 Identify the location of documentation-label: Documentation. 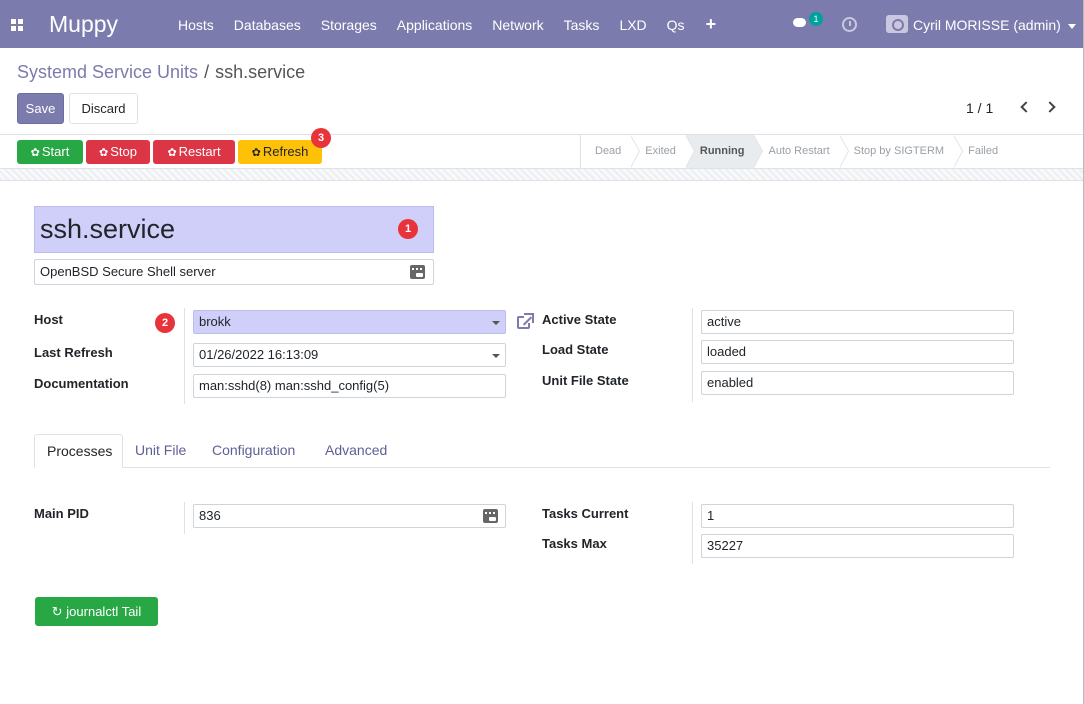
(81, 383).